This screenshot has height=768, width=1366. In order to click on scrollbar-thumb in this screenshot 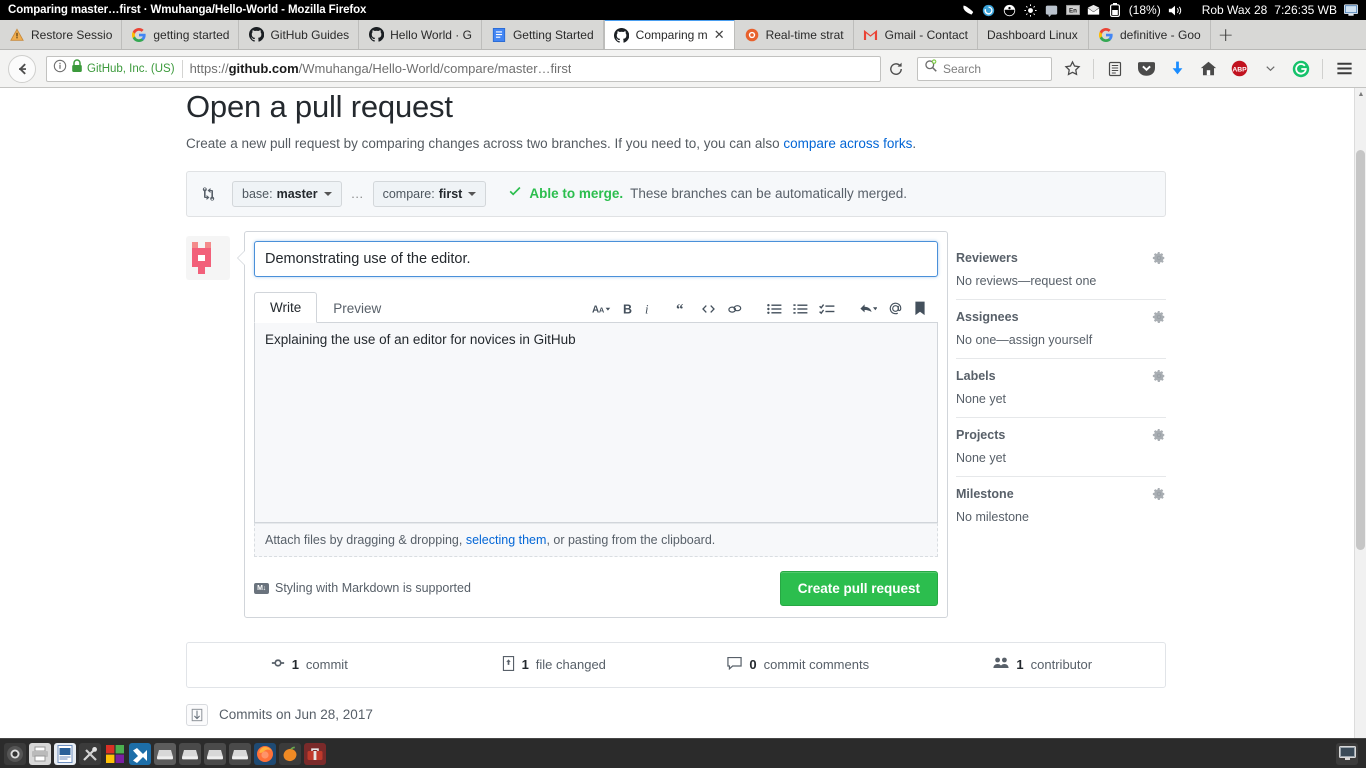, I will do `click(1360, 350)`.